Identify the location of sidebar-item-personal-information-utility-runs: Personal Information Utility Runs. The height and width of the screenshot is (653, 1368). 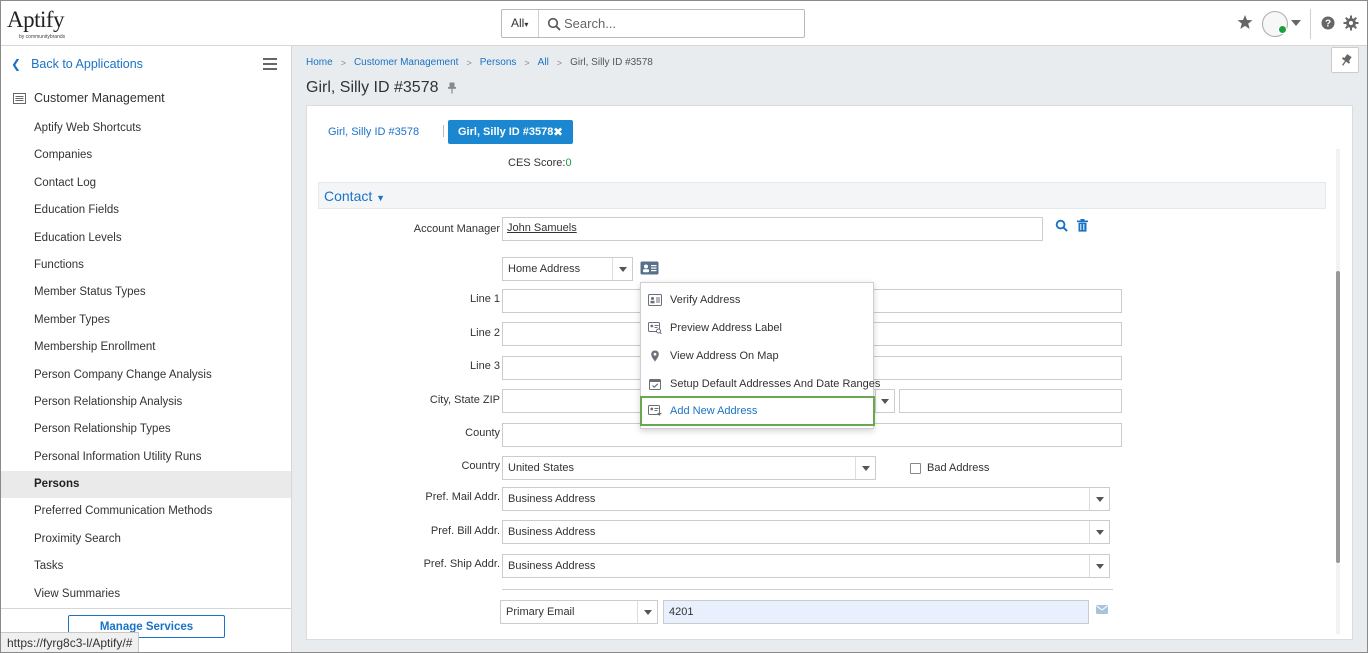
(146, 457).